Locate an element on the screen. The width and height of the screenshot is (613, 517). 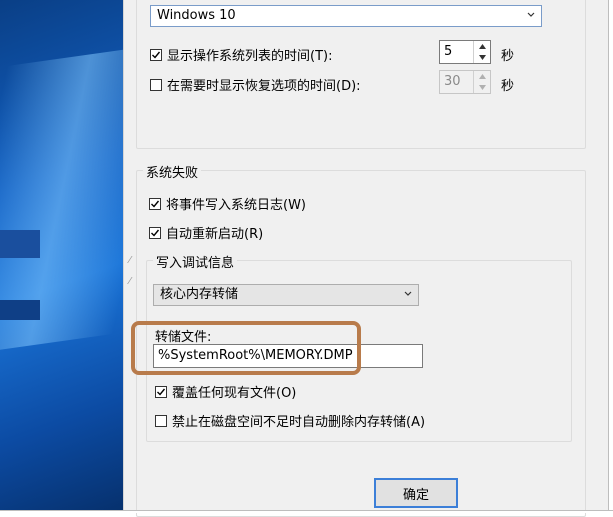
disable-auto-delete-checkbox: 禁止在磁盘空间不足时自动删除内存转储(A) is located at coordinates (290, 420).